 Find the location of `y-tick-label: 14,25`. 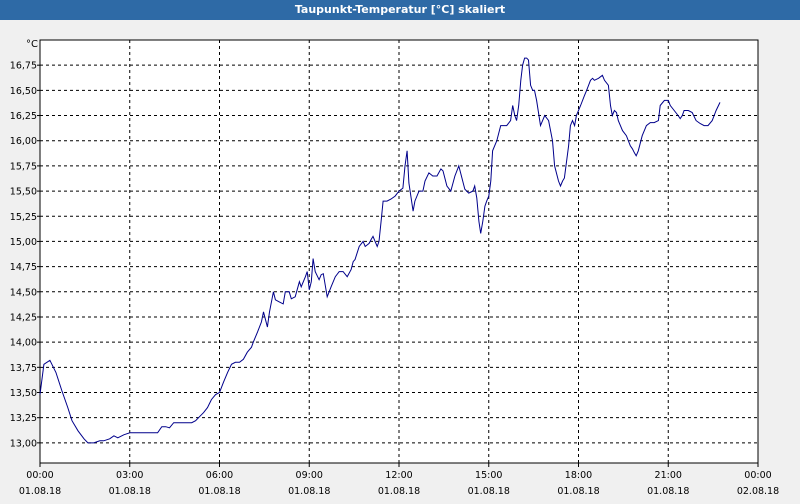

y-tick-label: 14,25 is located at coordinates (23, 317).